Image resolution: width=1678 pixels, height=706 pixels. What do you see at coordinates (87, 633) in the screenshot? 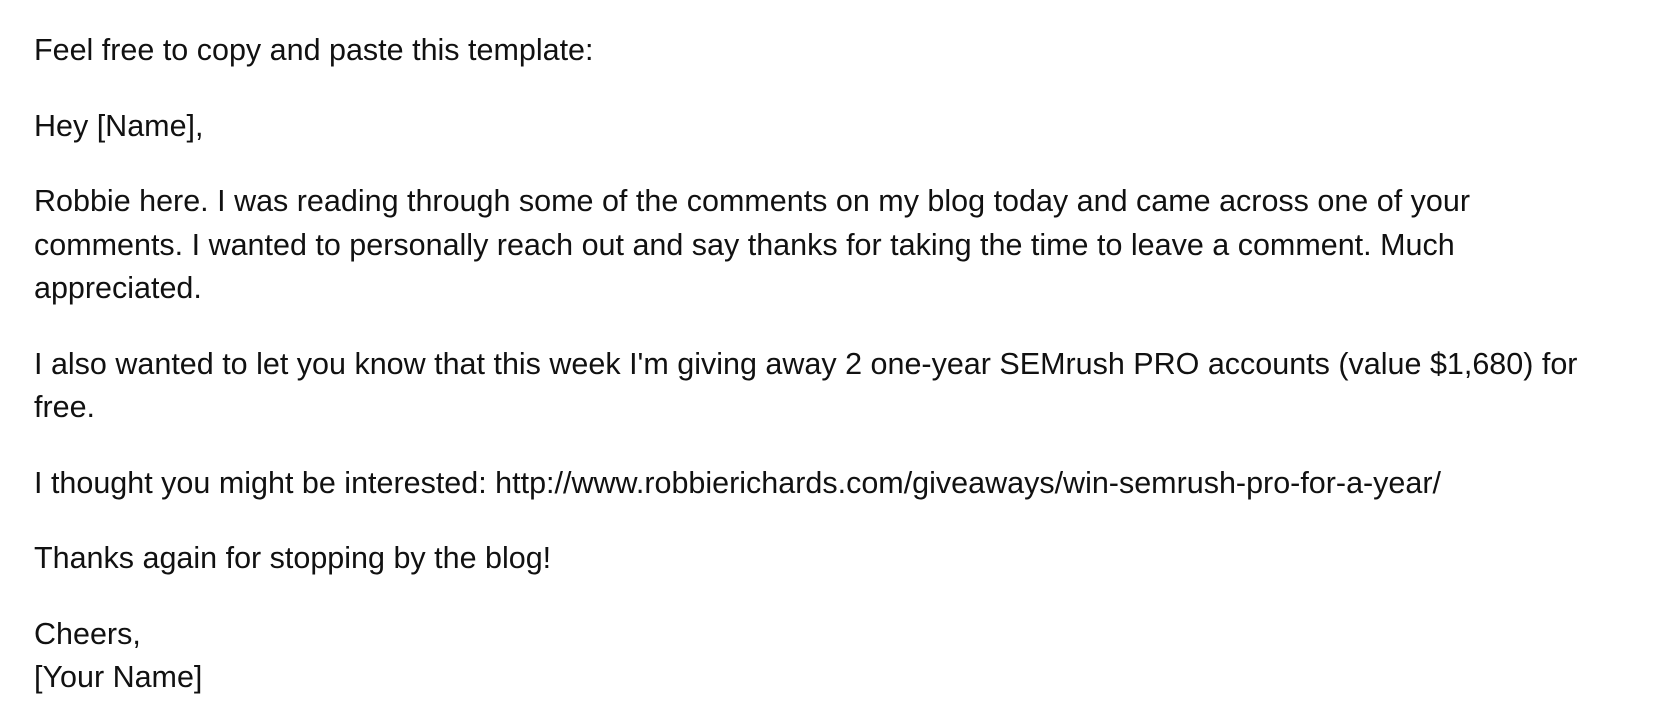
I see `signoff-closing: Cheers,` at bounding box center [87, 633].